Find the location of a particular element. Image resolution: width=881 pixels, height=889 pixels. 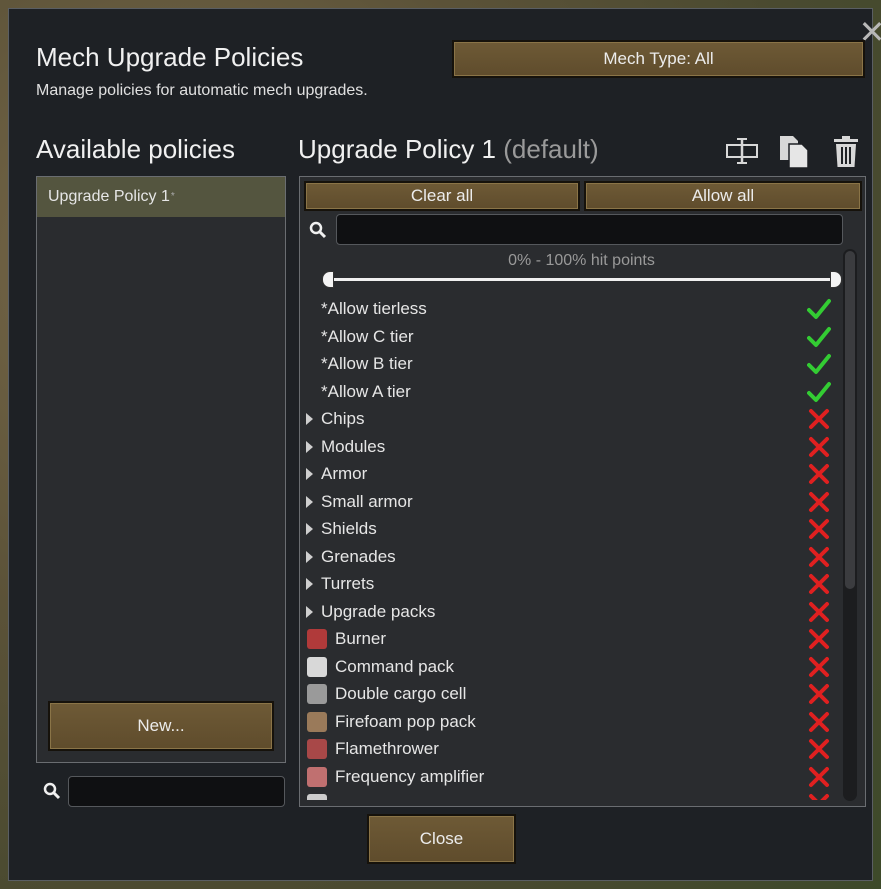

filter-row: Firefoam pop pack is located at coordinates (570, 722).